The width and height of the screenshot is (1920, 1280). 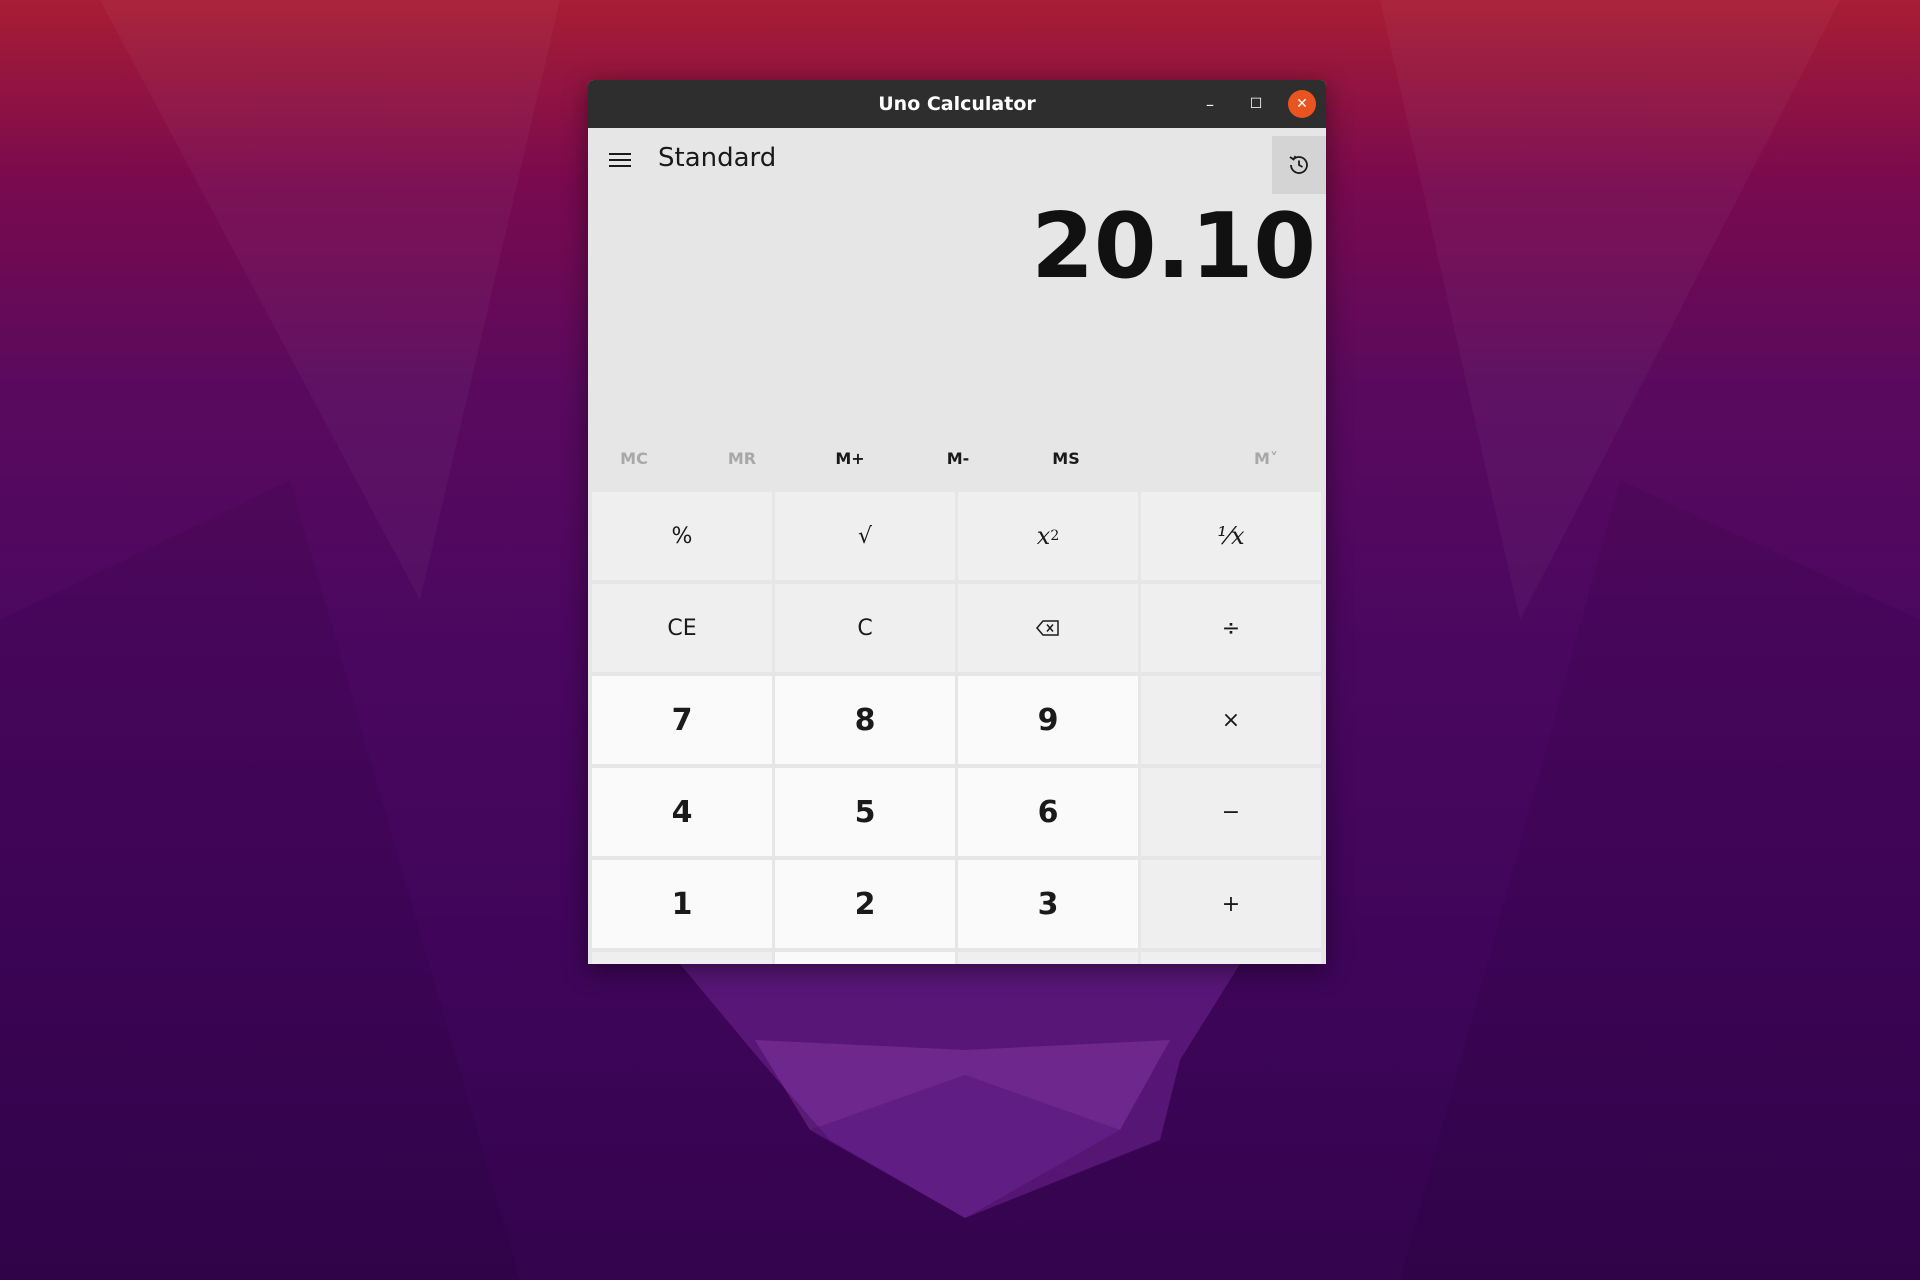 I want to click on mode-title: Standard, so click(x=717, y=158).